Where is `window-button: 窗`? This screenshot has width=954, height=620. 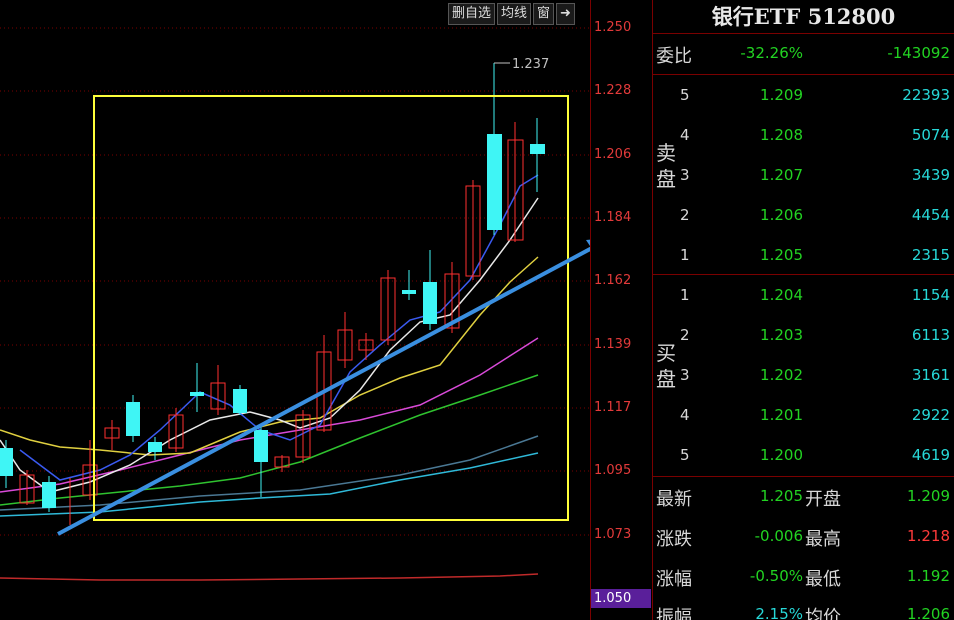 window-button: 窗 is located at coordinates (544, 14).